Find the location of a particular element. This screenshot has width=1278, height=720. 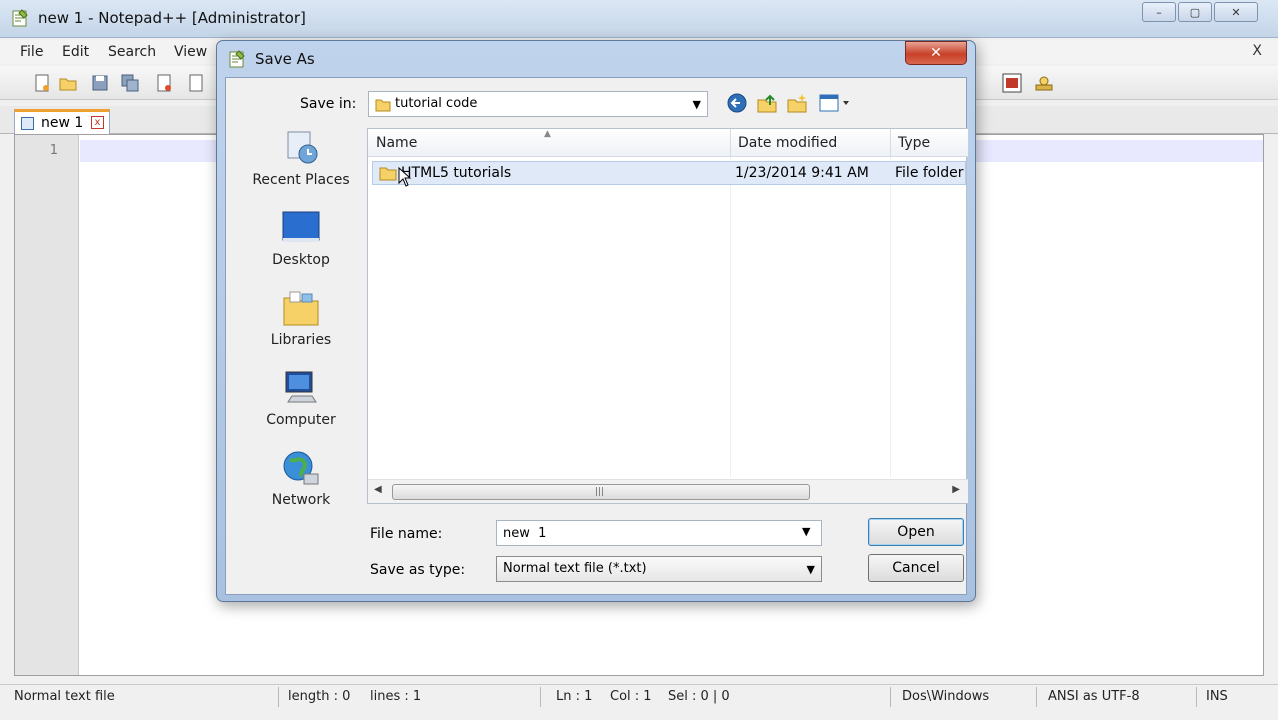

place-label: Recent Places is located at coordinates (301, 180).